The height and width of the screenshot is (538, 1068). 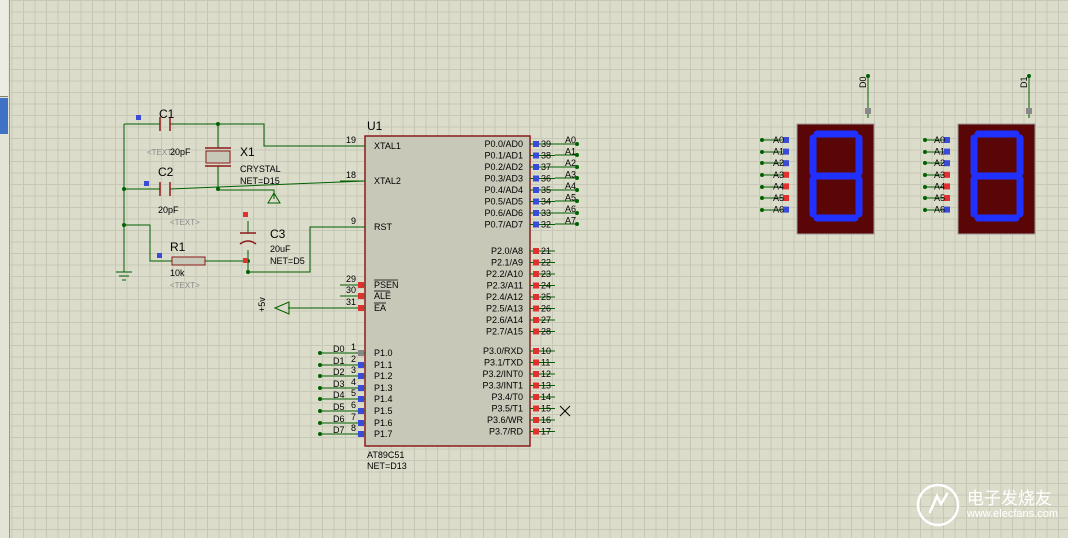 What do you see at coordinates (353, 417) in the screenshot?
I see `pin-number: 7` at bounding box center [353, 417].